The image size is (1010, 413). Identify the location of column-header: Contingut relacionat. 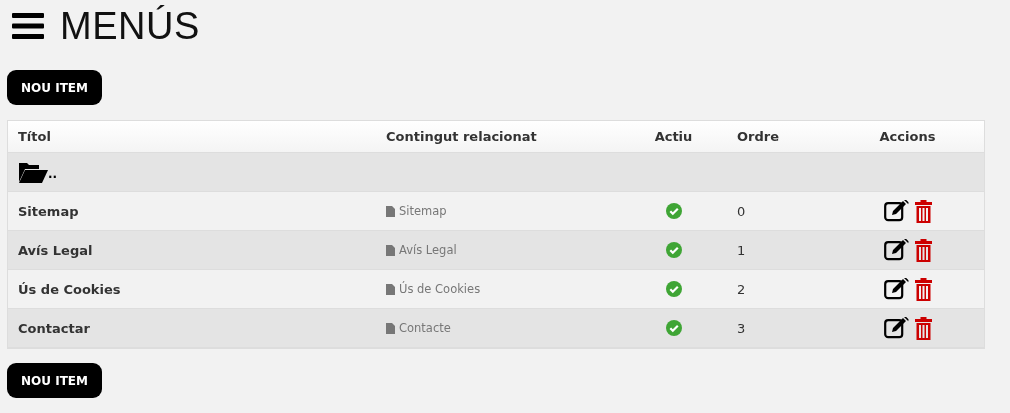
(461, 136).